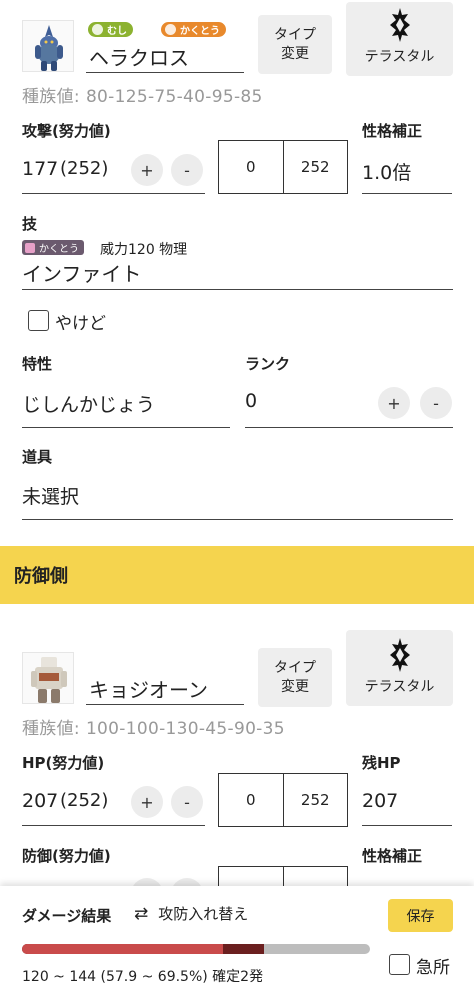 Image resolution: width=474 pixels, height=990 pixels. I want to click on defender-section-title: 防御側, so click(41, 576).